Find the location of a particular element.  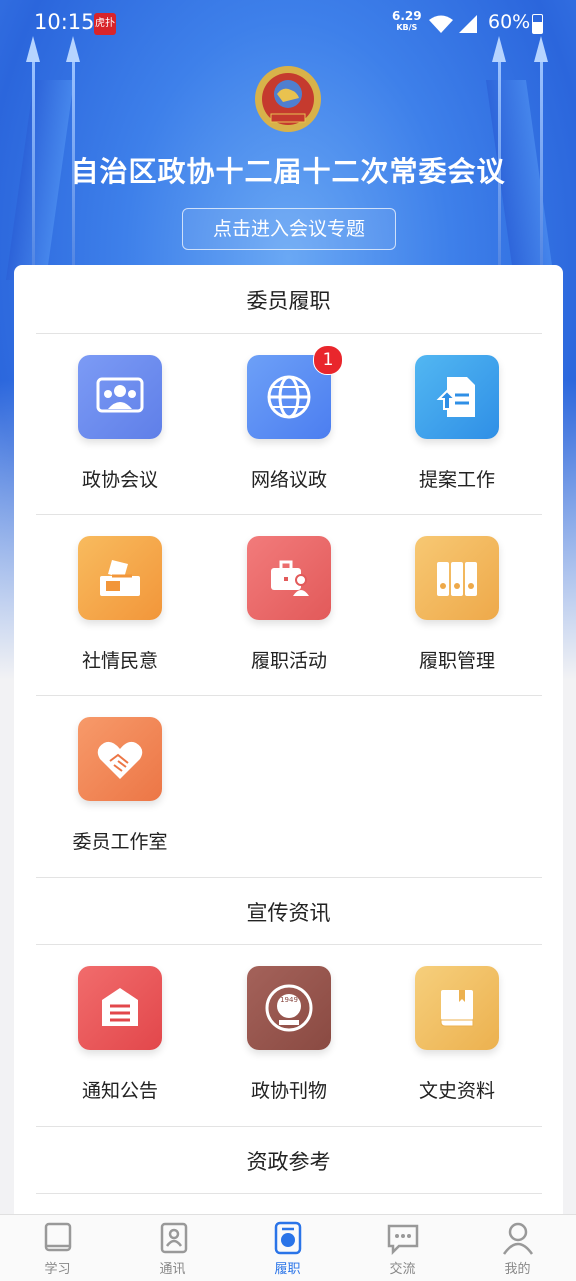

grid-item-proposal-work: 提案工作 is located at coordinates (457, 423).